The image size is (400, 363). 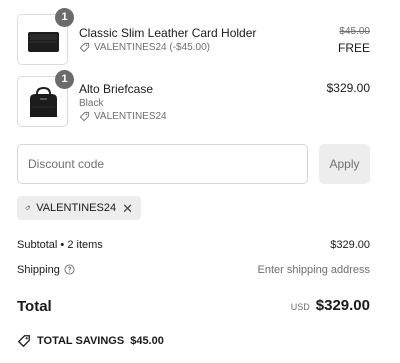 What do you see at coordinates (152, 47) in the screenshot?
I see `item-discount-text: VALENTINES24 (-$45.00)` at bounding box center [152, 47].